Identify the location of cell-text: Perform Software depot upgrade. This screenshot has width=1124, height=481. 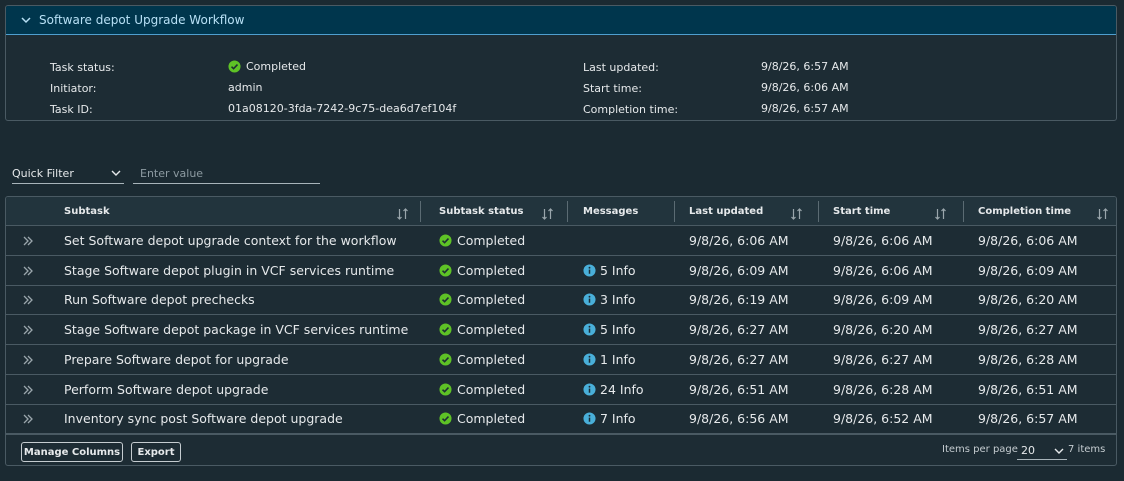
(166, 389).